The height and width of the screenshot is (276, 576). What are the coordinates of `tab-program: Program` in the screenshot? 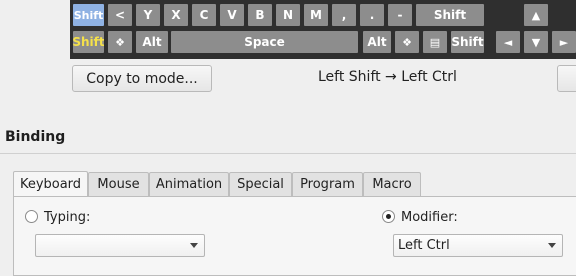 It's located at (327, 184).